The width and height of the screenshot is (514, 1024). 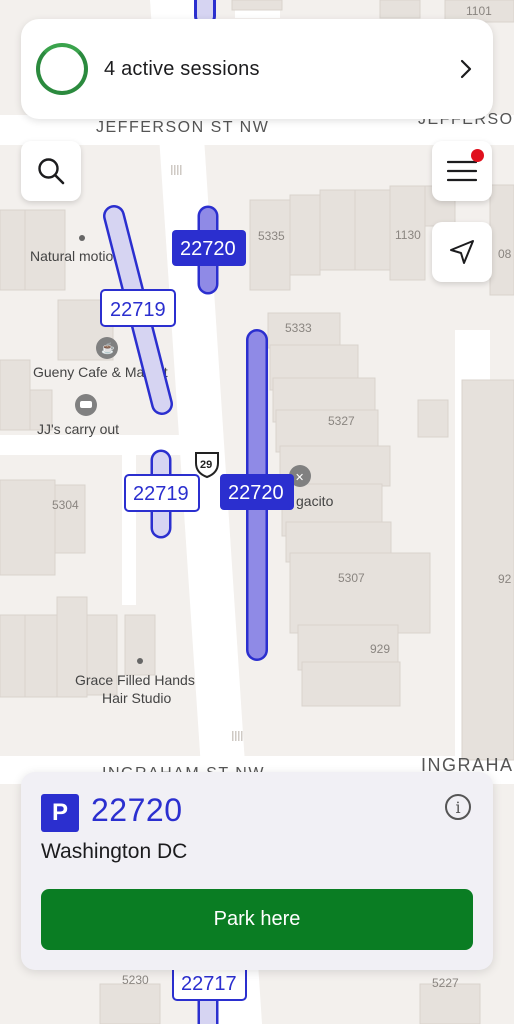 What do you see at coordinates (341, 421) in the screenshot?
I see `address-number: 5327` at bounding box center [341, 421].